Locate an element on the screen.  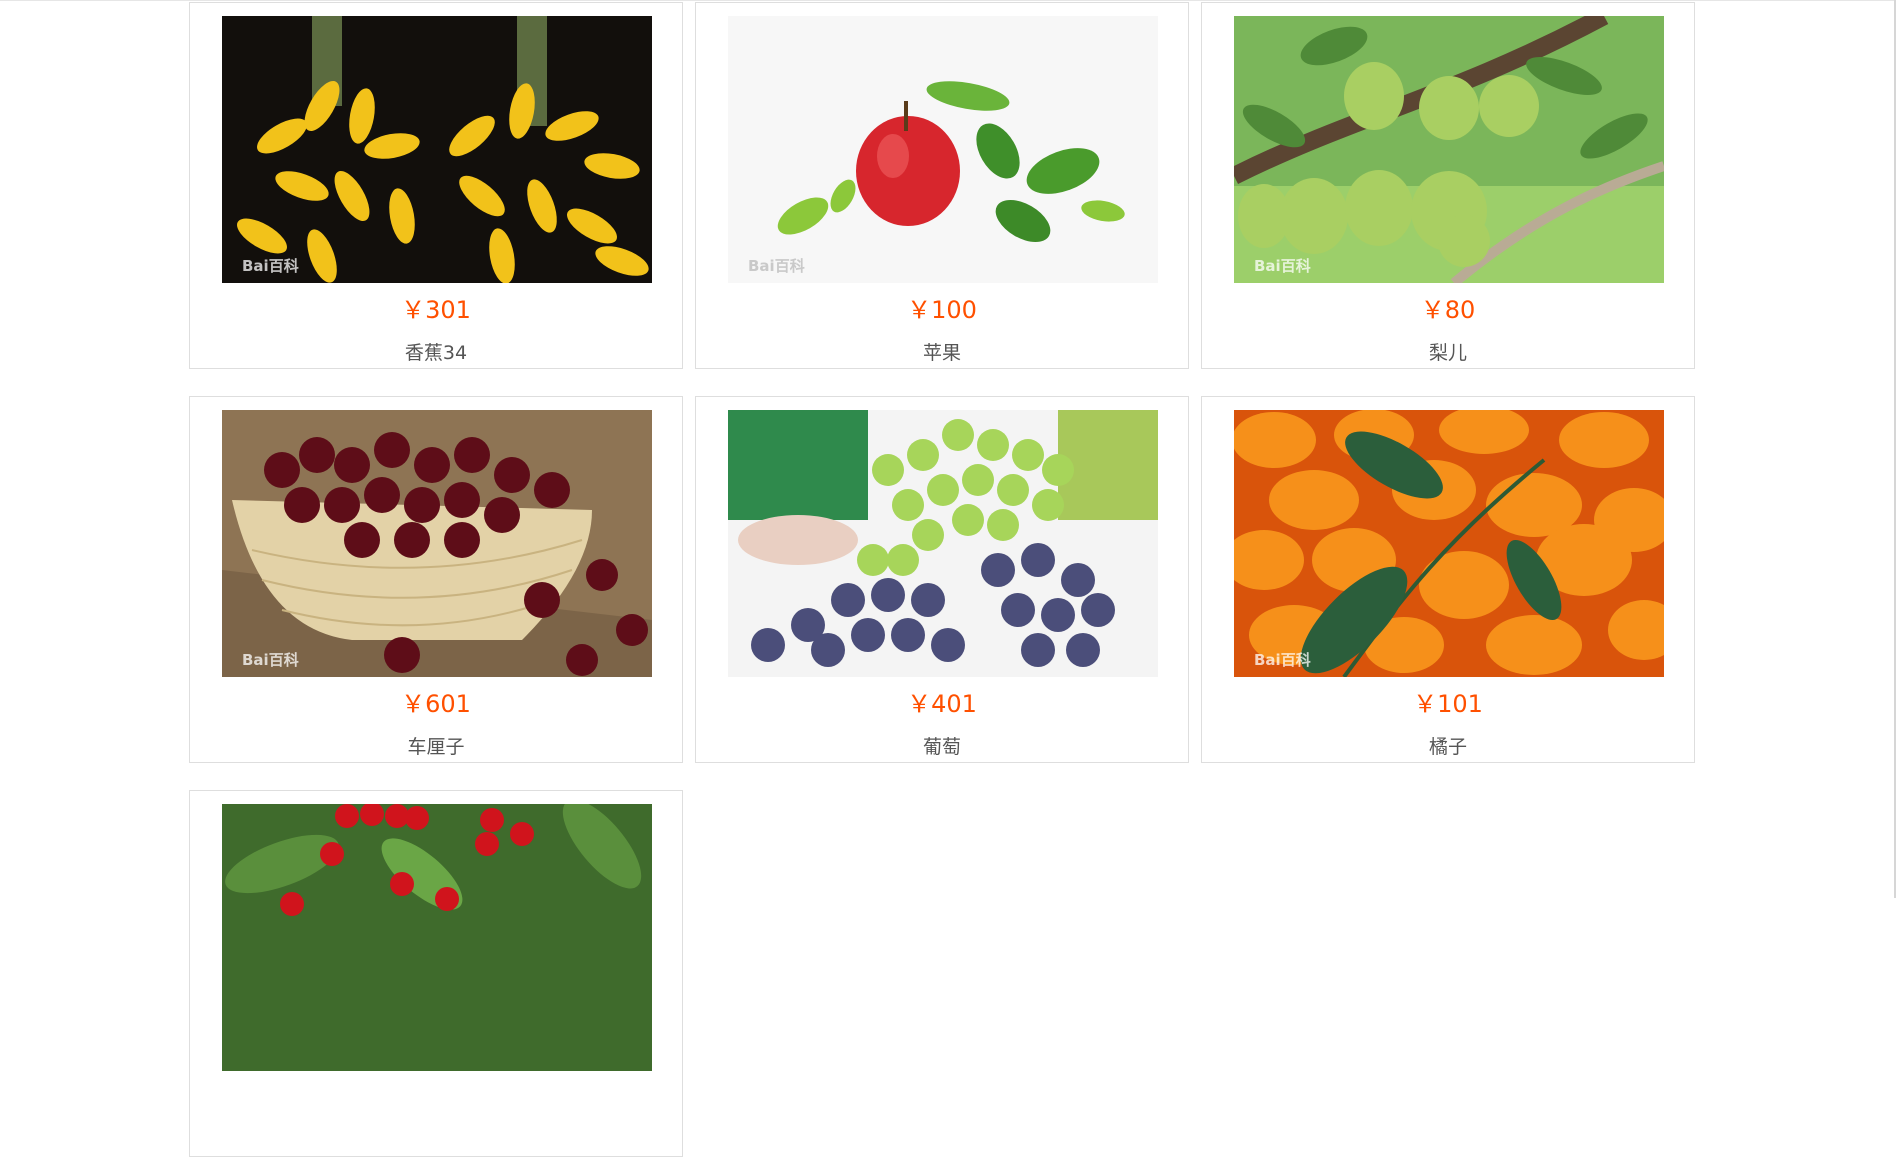
product-price: ￥100 is located at coordinates (942, 310).